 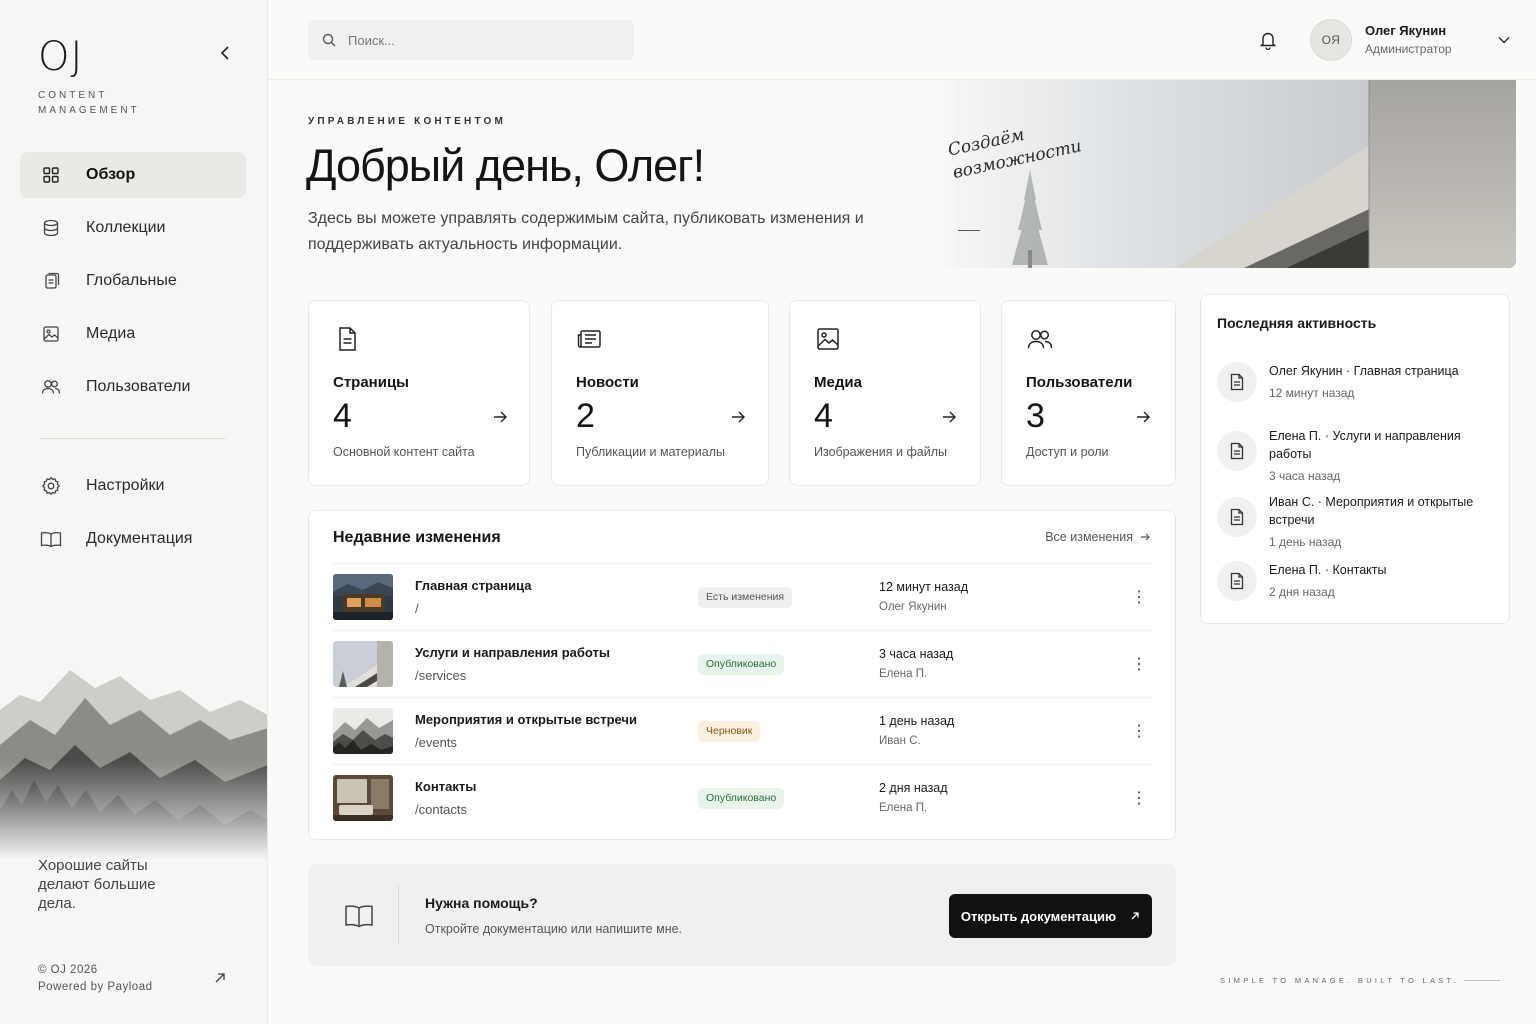 I want to click on collapse-sidebar-button, so click(x=225, y=53).